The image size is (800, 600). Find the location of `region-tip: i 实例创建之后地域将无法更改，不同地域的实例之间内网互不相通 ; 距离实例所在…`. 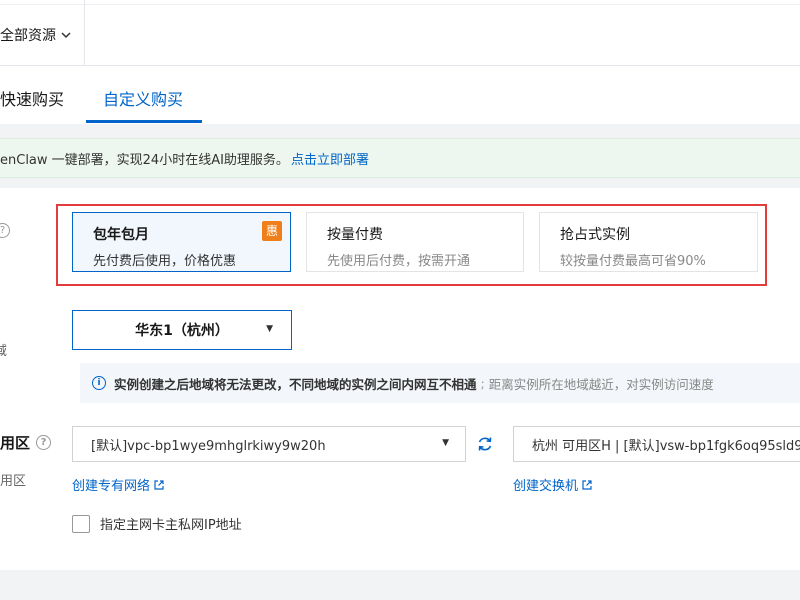

region-tip: i 实例创建之后地域将无法更改，不同地域的实例之间内网互不相通 ; 距离实例所在… is located at coordinates (440, 383).